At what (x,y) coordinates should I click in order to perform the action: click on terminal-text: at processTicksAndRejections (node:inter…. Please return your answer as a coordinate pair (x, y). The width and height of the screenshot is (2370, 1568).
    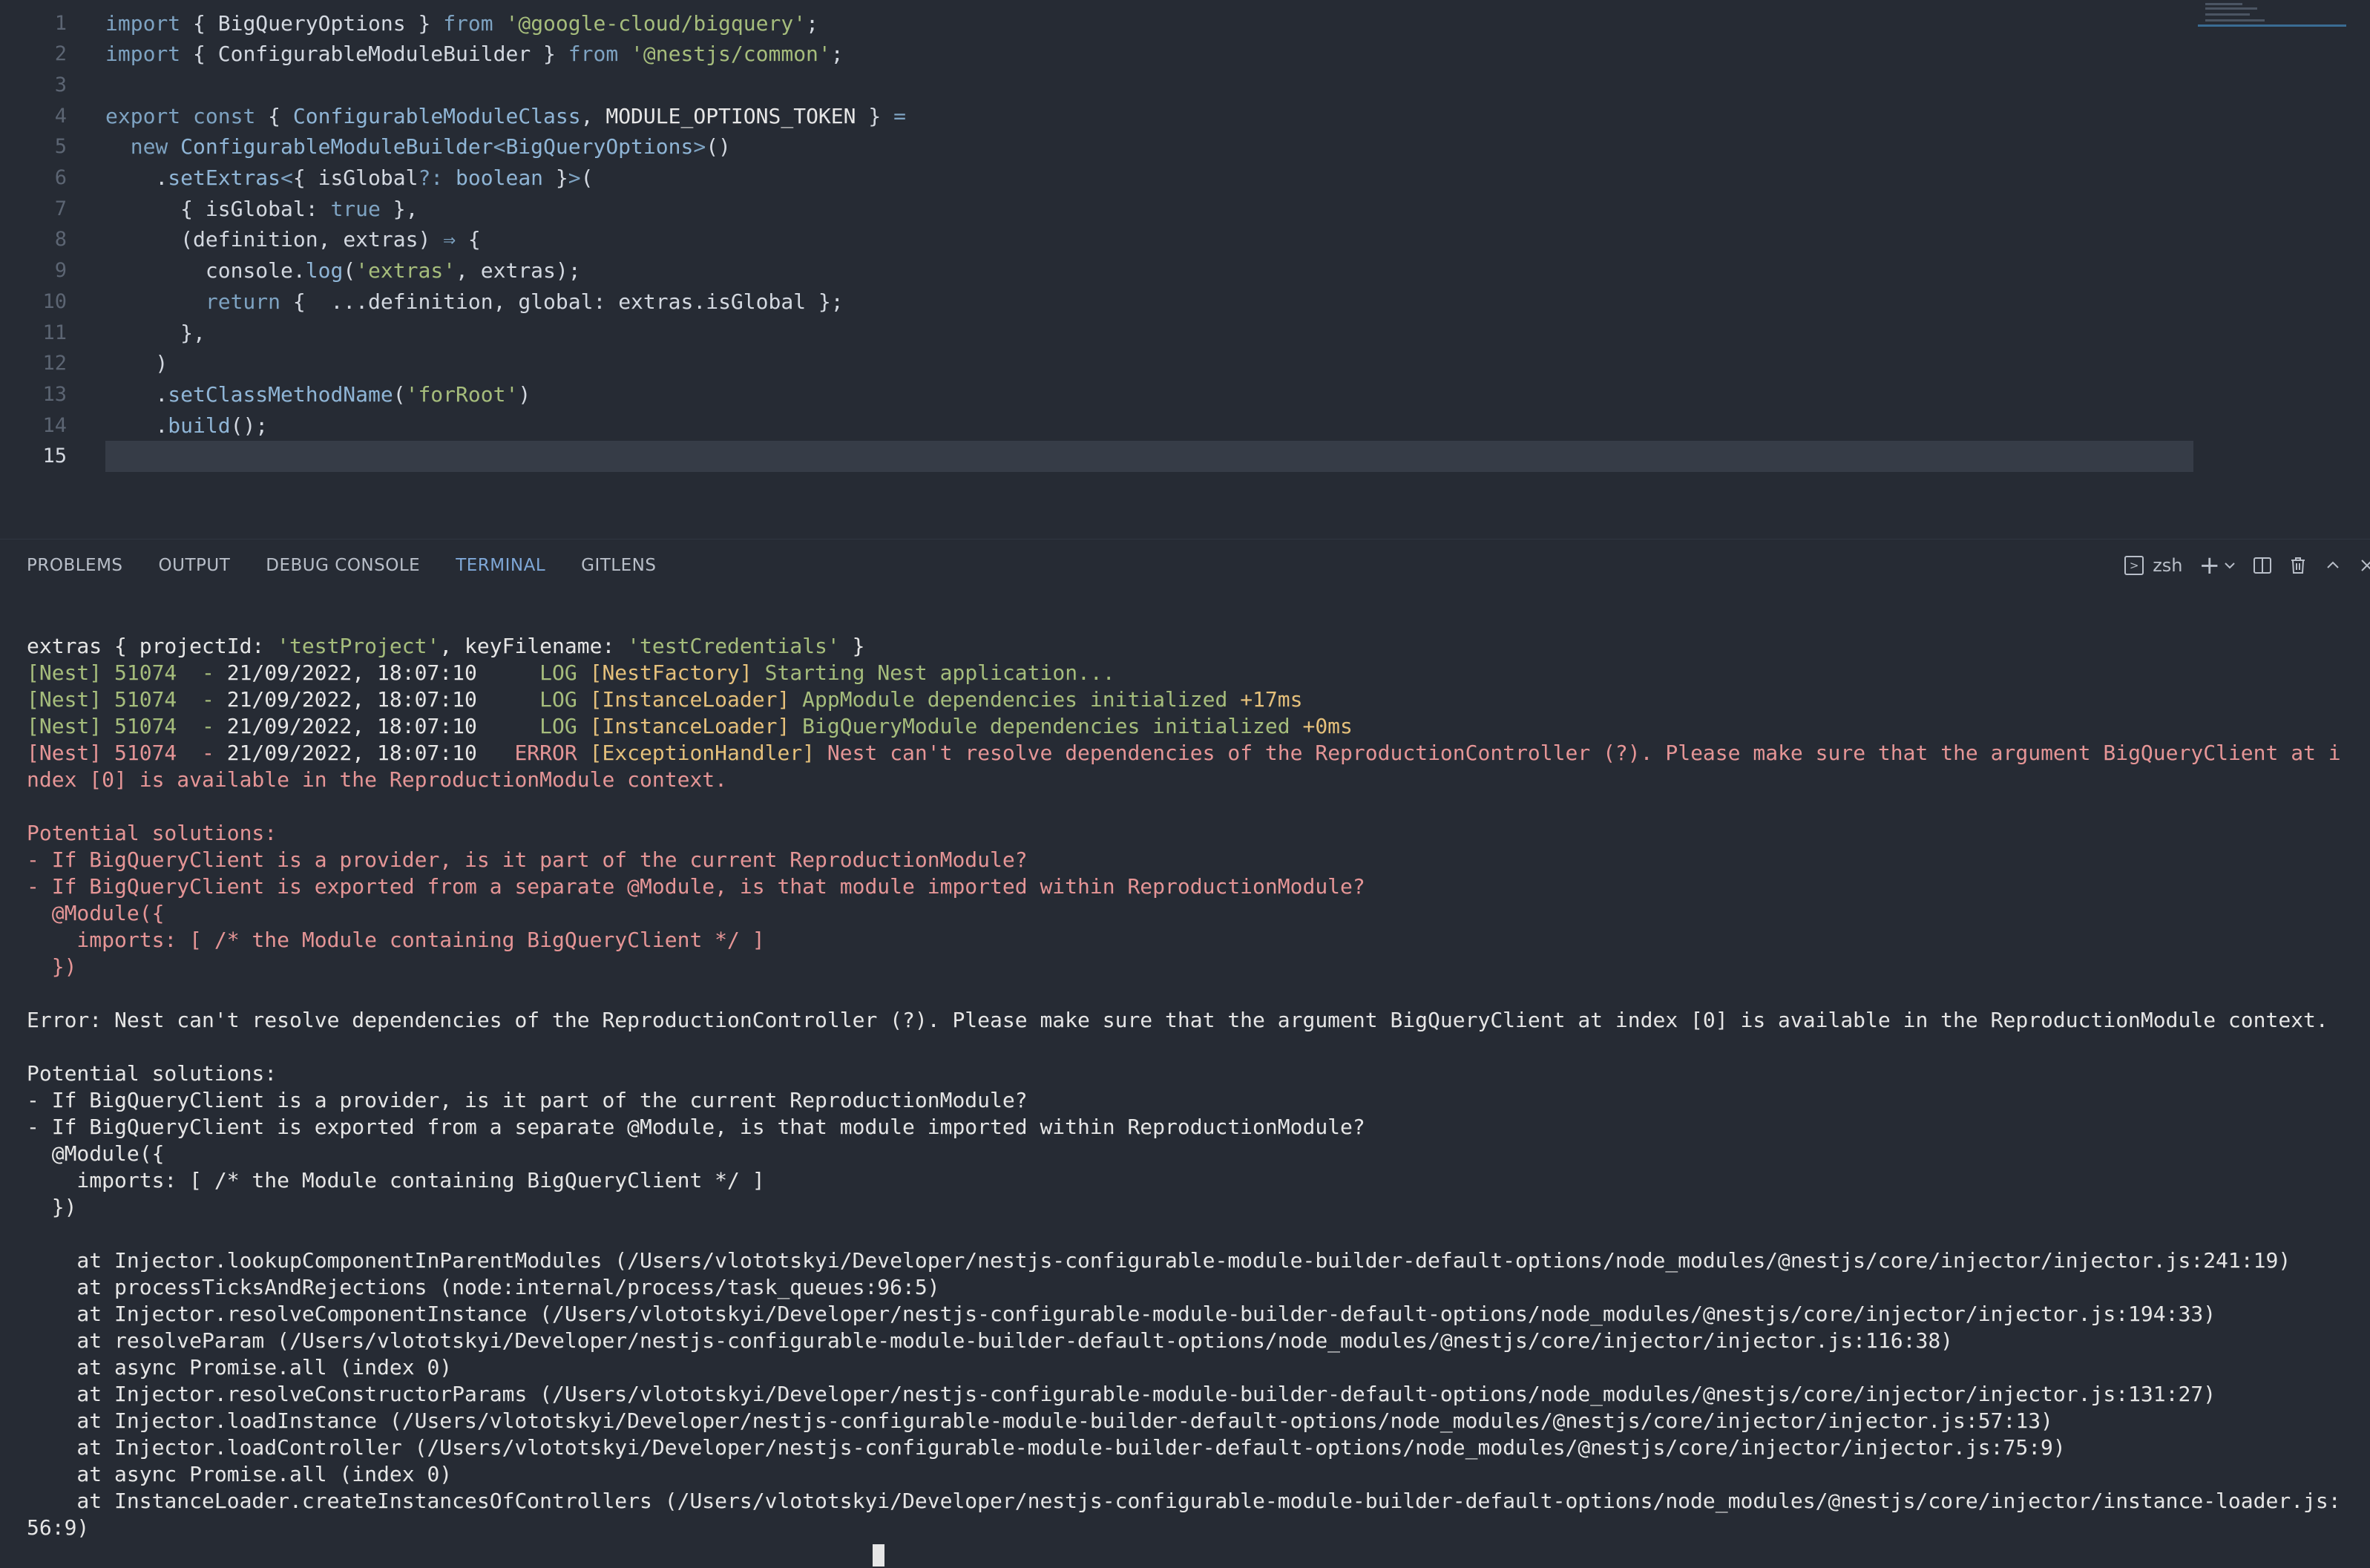
    Looking at the image, I should click on (483, 1287).